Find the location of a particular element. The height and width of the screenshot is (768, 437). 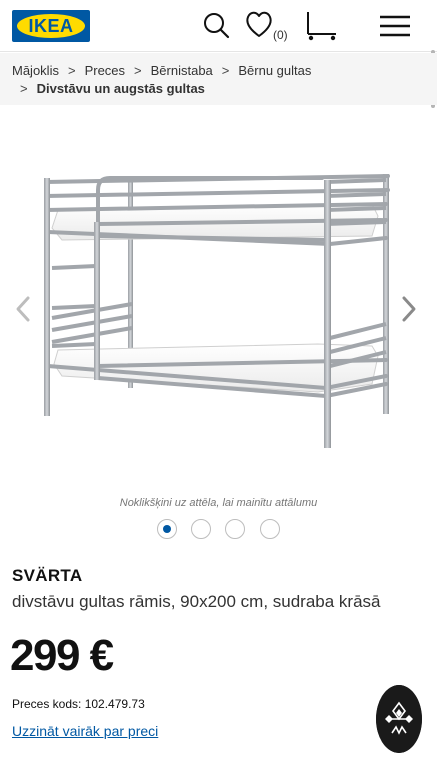

site-header: IKEA (0) is located at coordinates (218, 26).